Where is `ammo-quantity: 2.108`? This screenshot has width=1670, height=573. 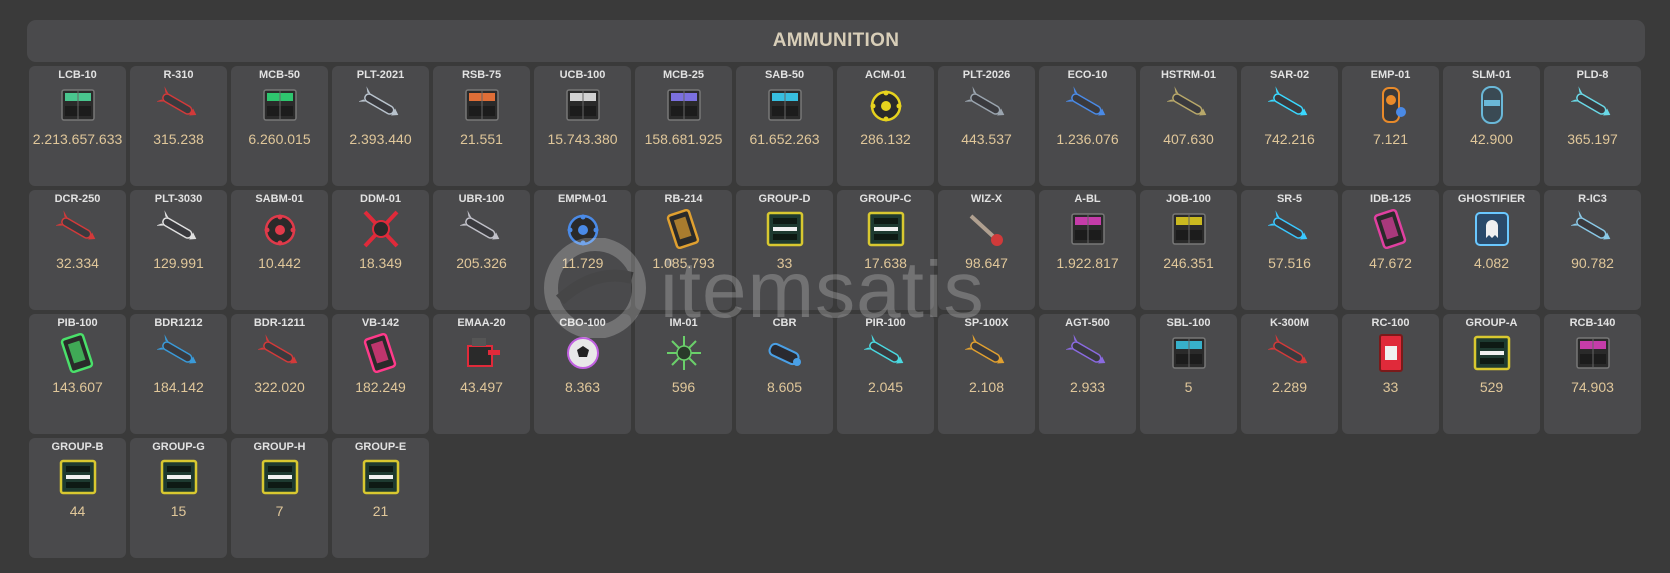
ammo-quantity: 2.108 is located at coordinates (986, 387).